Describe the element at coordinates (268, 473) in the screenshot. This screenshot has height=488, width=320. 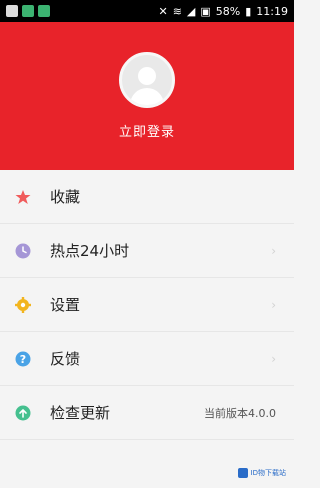
I see `watermark-text: ID物下载站` at that location.